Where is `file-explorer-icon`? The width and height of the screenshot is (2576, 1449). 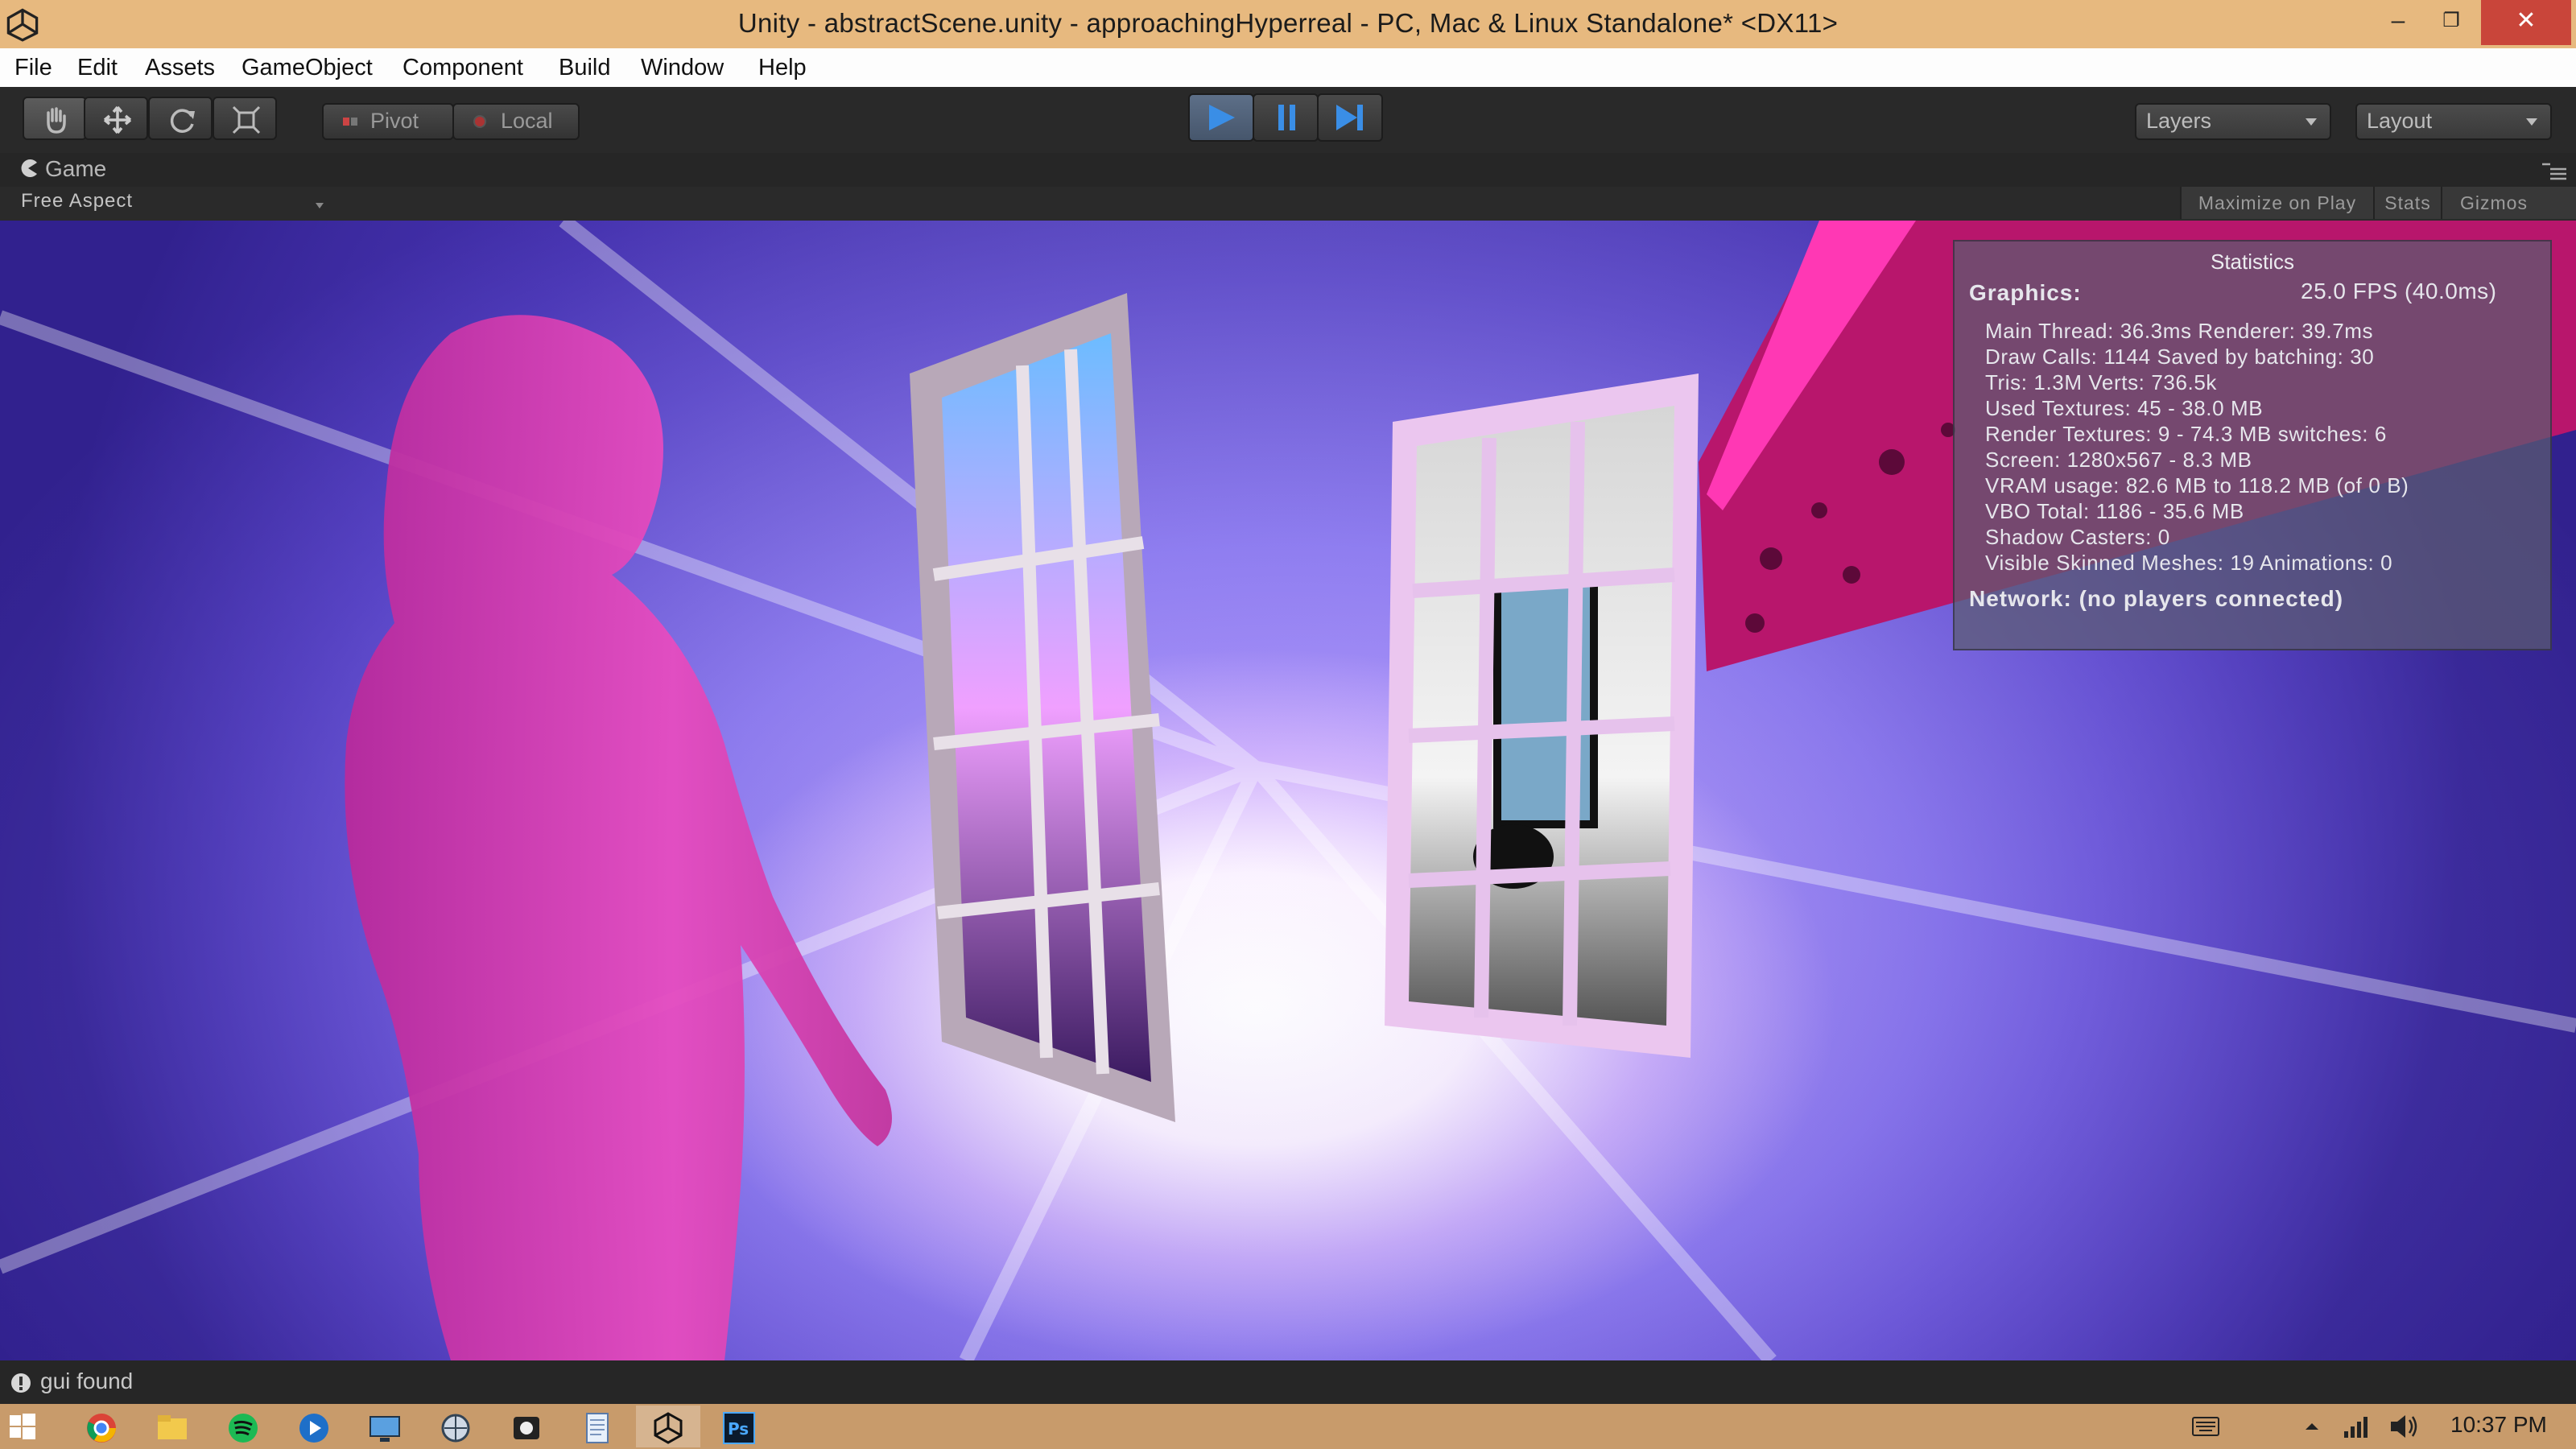
file-explorer-icon is located at coordinates (172, 1427).